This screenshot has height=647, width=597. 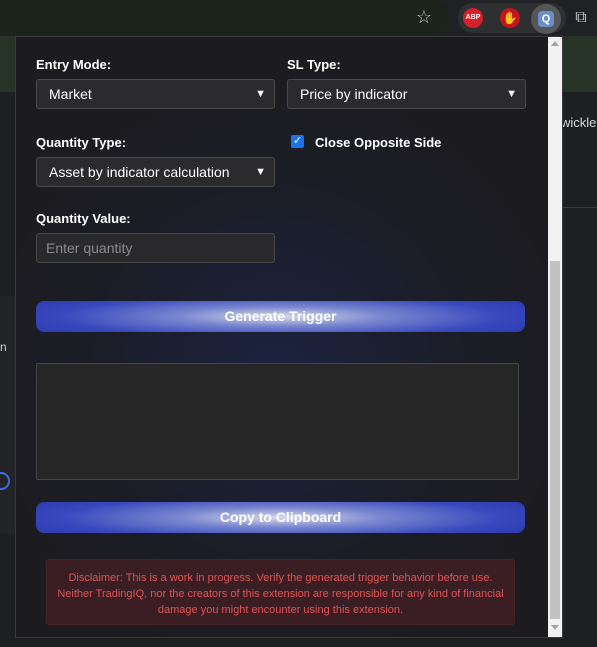 I want to click on quantity-placeholder: Enter quantity, so click(x=89, y=248).